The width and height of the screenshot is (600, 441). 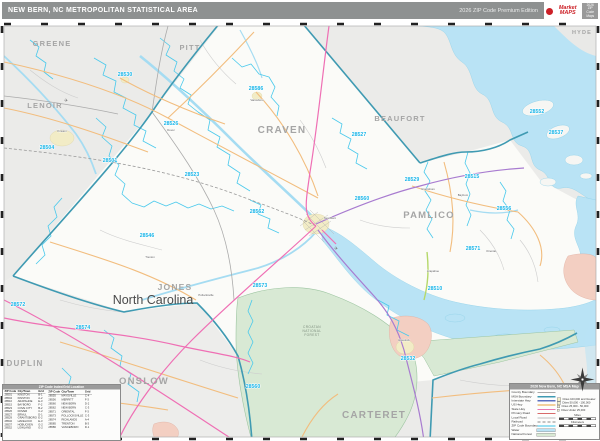 I want to click on county-label-pitt: PITT, so click(x=189, y=47).